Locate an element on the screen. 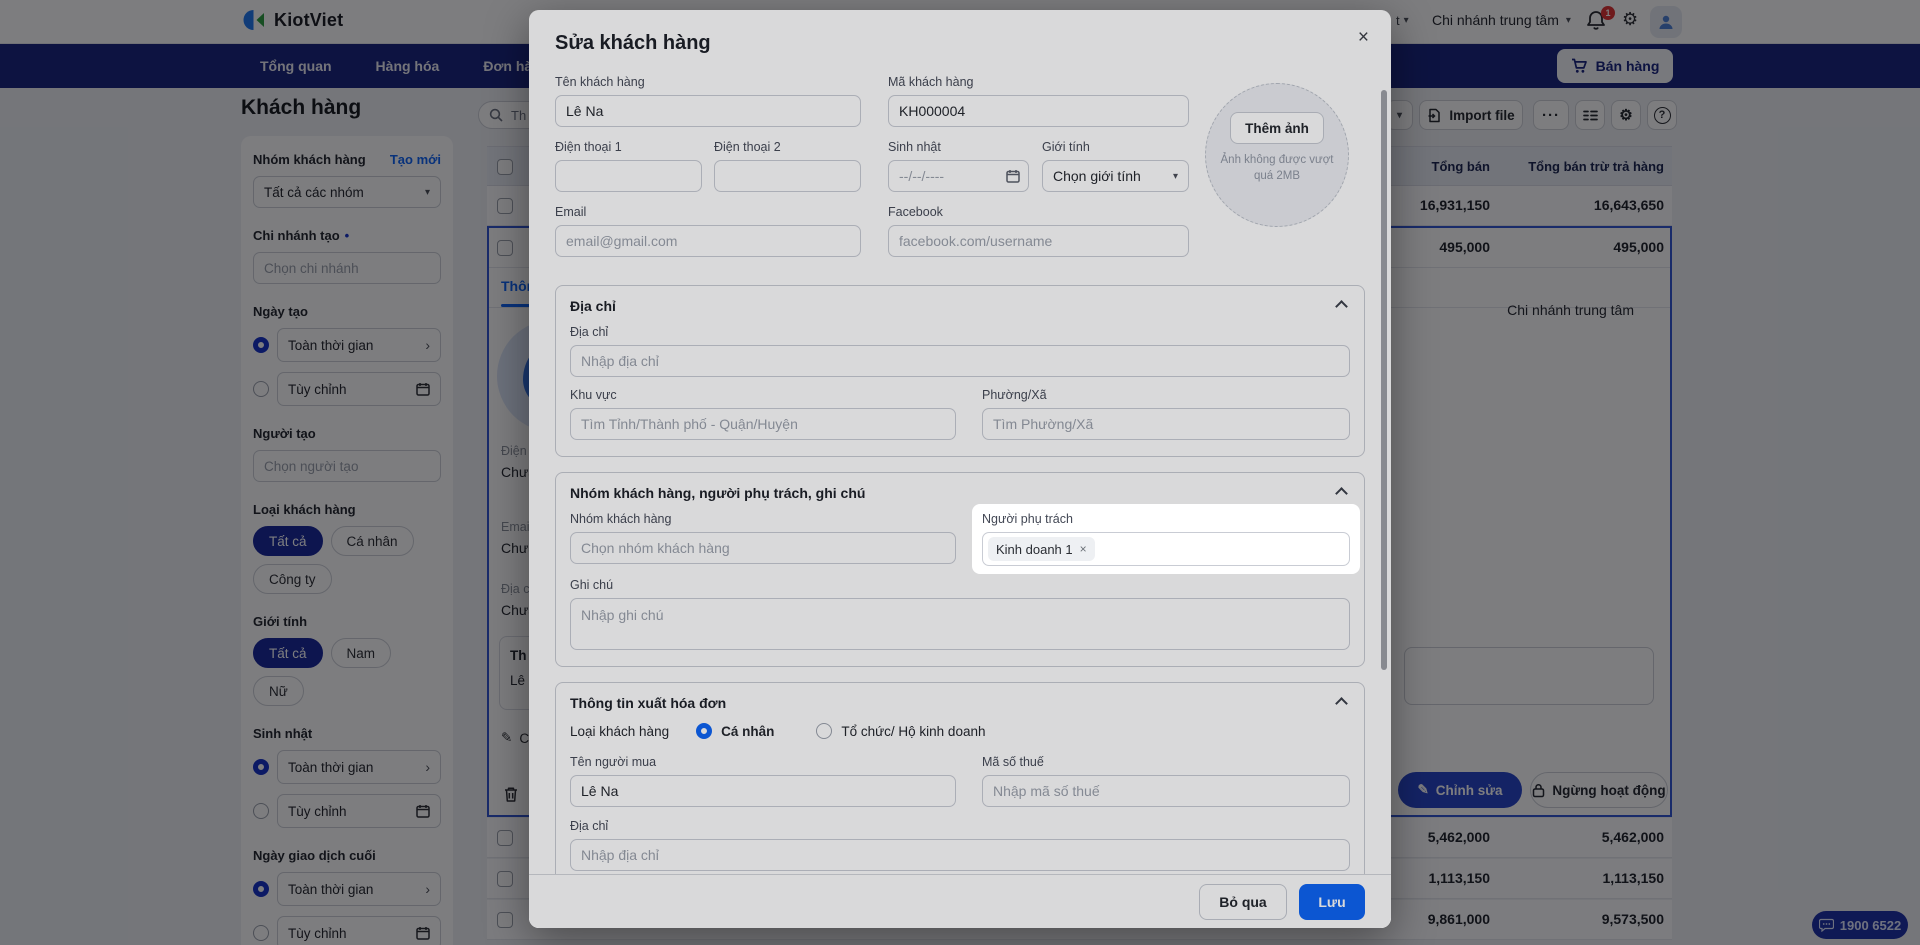 This screenshot has height=945, width=1920. tax-code-input is located at coordinates (1166, 791).